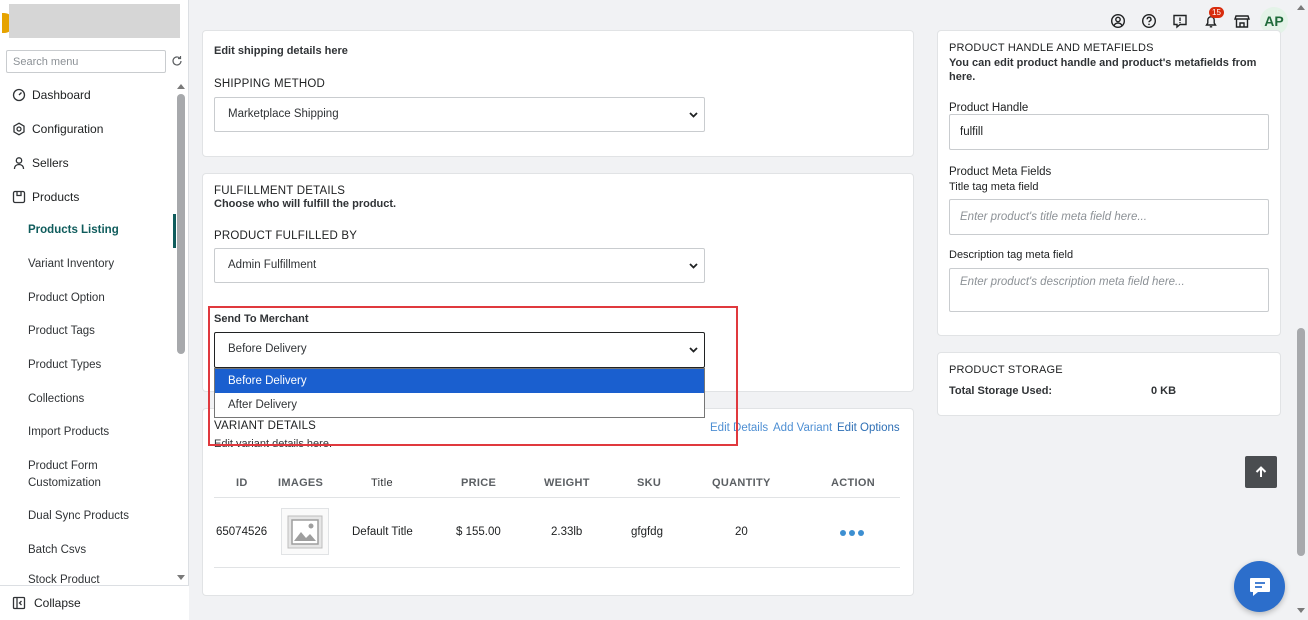  What do you see at coordinates (567, 532) in the screenshot?
I see `variant-weight: 2.33lb` at bounding box center [567, 532].